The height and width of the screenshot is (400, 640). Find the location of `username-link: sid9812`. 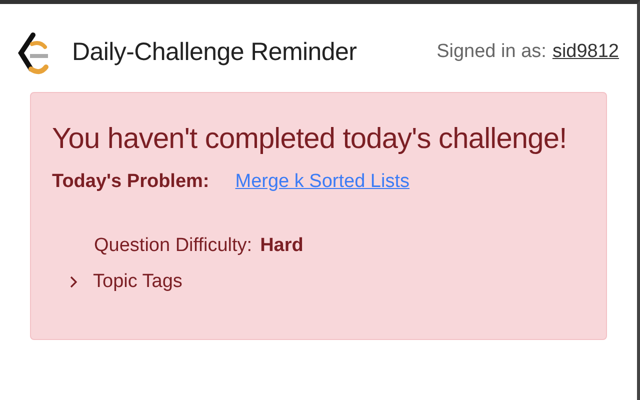

username-link: sid9812 is located at coordinates (585, 52).